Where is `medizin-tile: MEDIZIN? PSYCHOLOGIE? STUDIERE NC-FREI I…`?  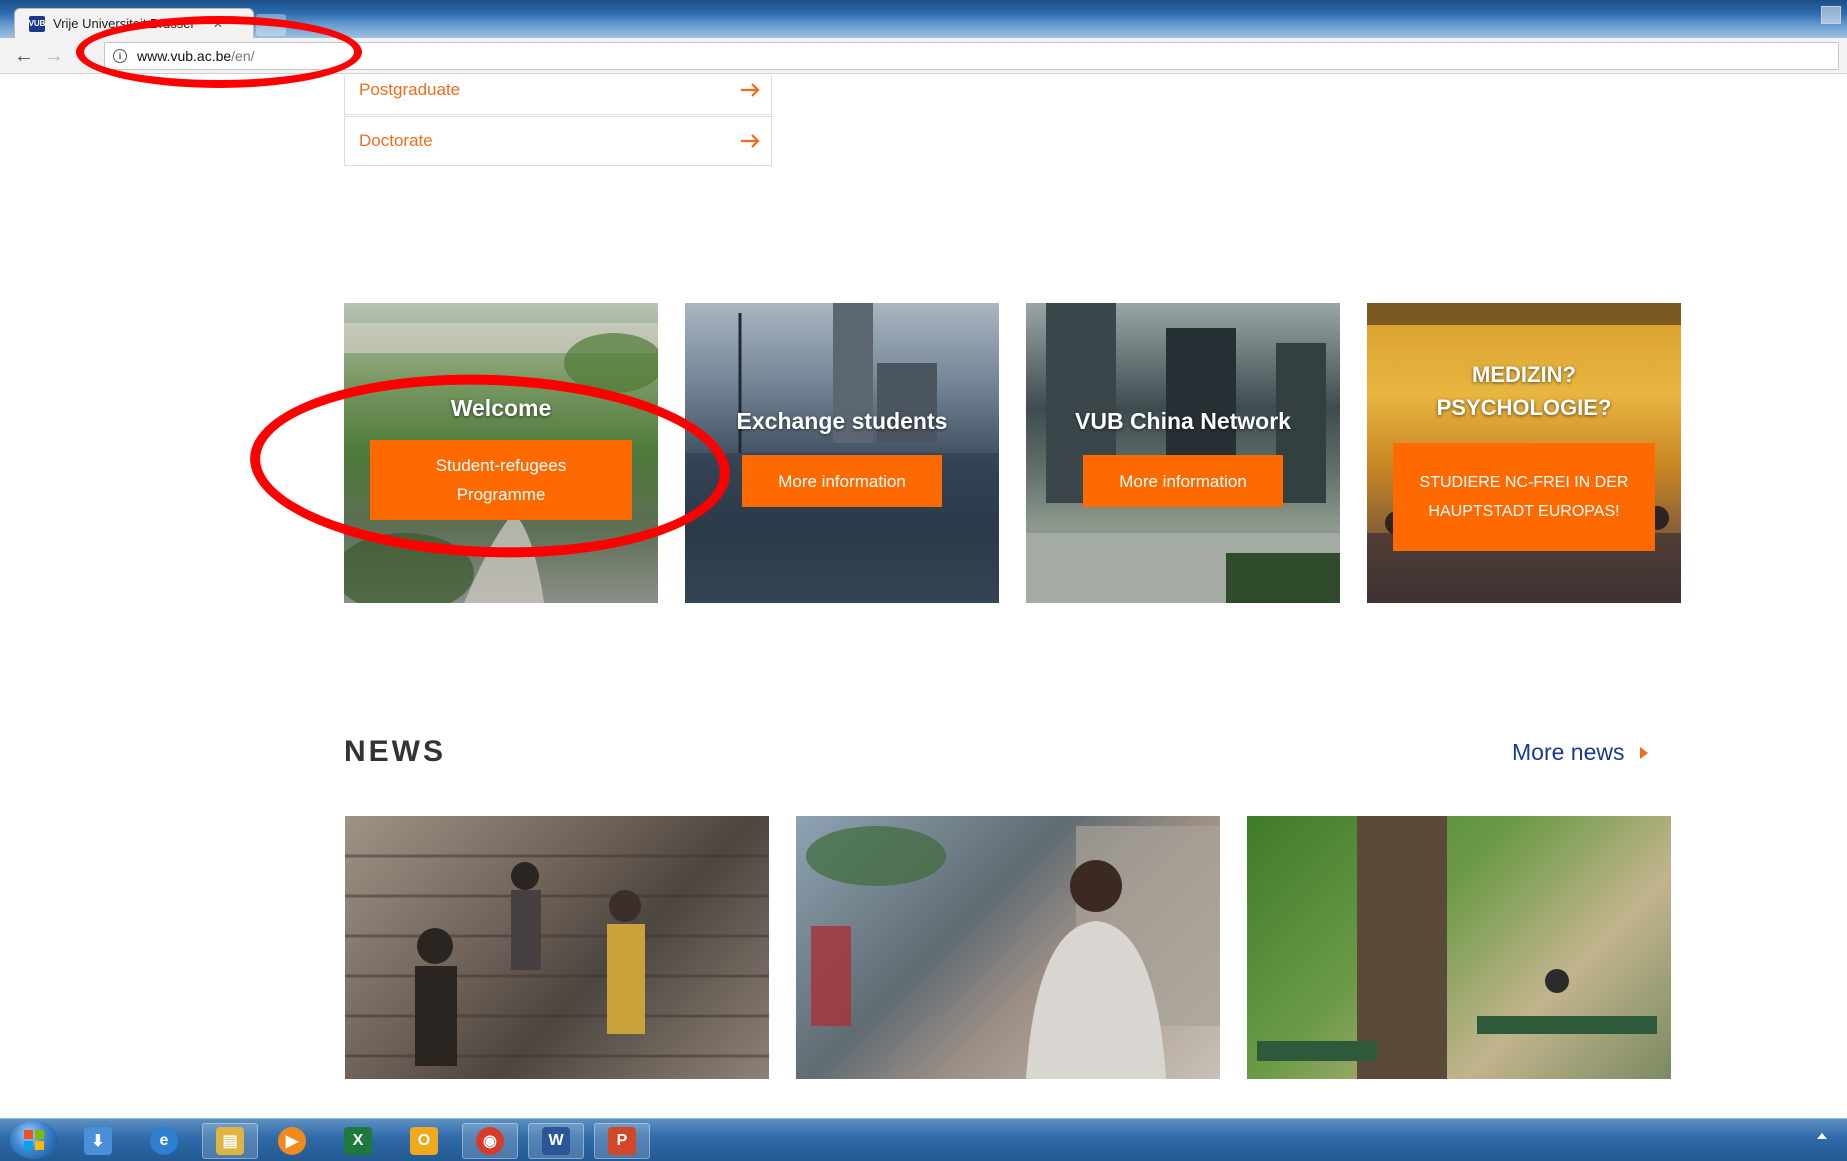
medizin-tile: MEDIZIN? PSYCHOLOGIE? STUDIERE NC-FREI I… is located at coordinates (1524, 453).